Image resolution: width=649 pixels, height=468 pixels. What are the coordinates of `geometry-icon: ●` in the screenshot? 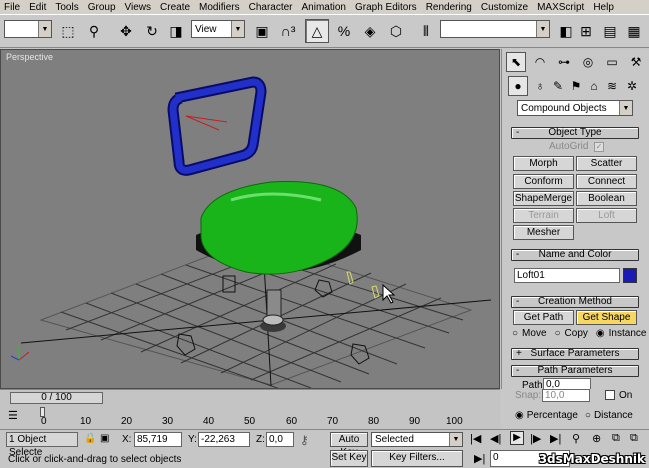 It's located at (518, 86).